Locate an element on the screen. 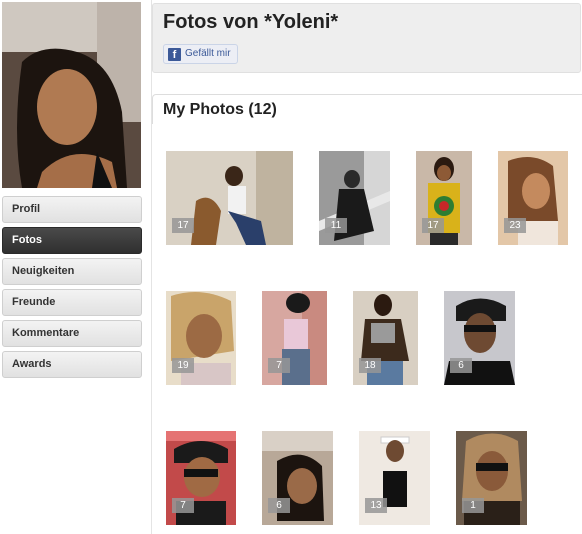 Image resolution: width=582 pixels, height=534 pixels. photo-album-thumbnail: 23 is located at coordinates (533, 198).